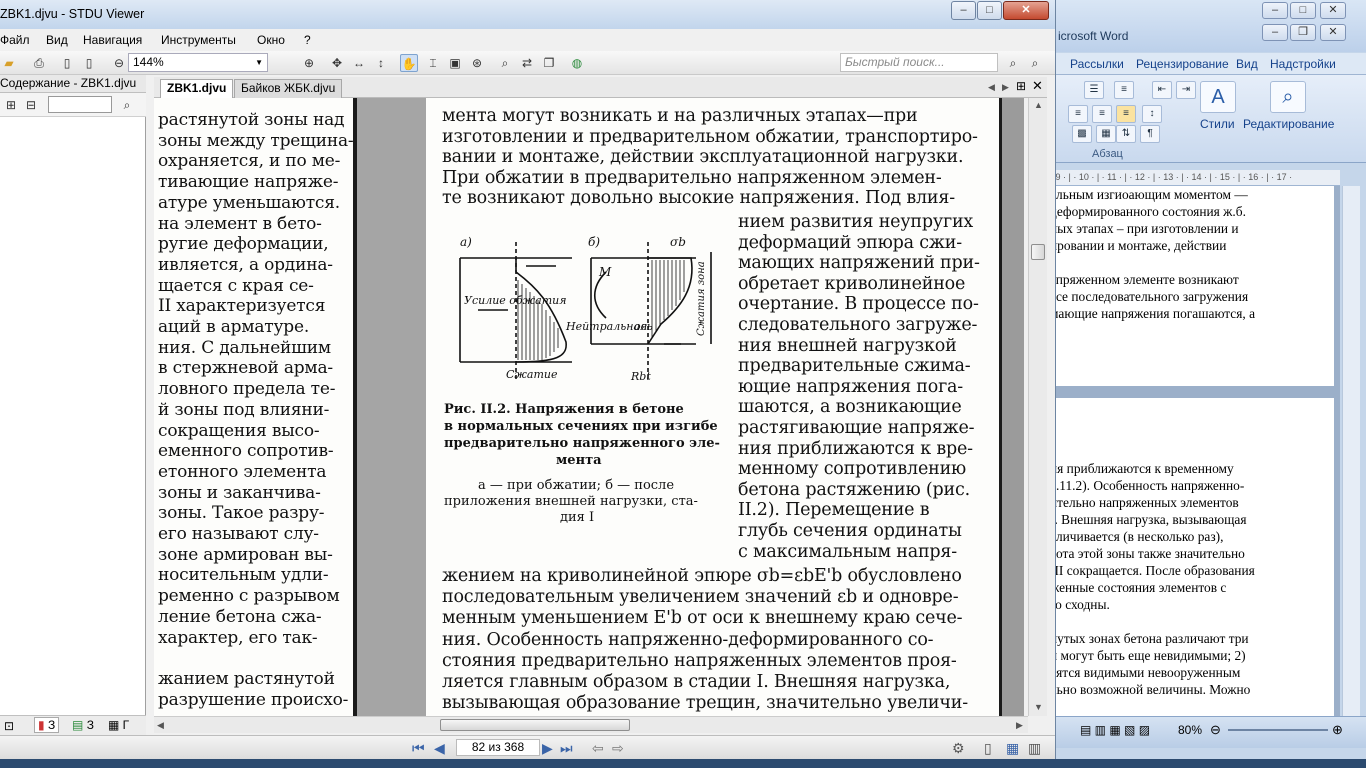 The width and height of the screenshot is (1366, 768). Describe the element at coordinates (1115, 730) in the screenshot. I see `word-view-buttons: ▤ ▥ ▦ ▧ ▨` at that location.